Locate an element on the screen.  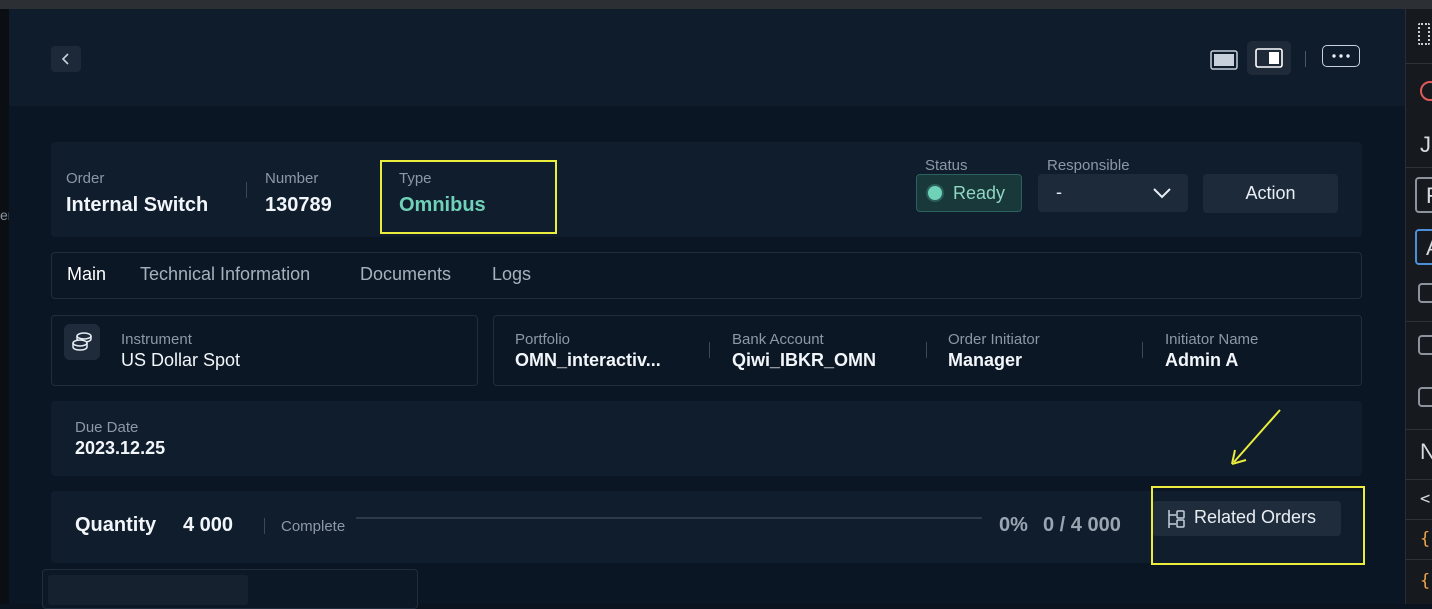
portfolio-label: Portfolio is located at coordinates (543, 339).